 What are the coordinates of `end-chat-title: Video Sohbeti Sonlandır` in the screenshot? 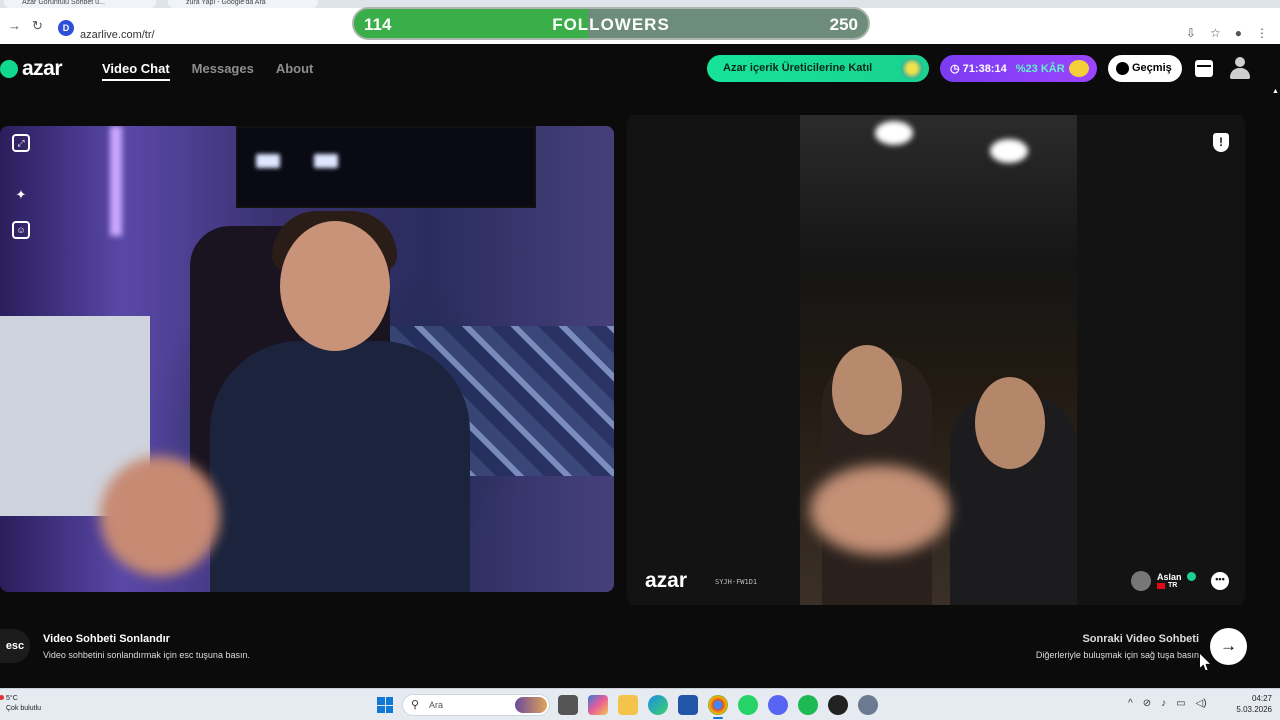 It's located at (106, 639).